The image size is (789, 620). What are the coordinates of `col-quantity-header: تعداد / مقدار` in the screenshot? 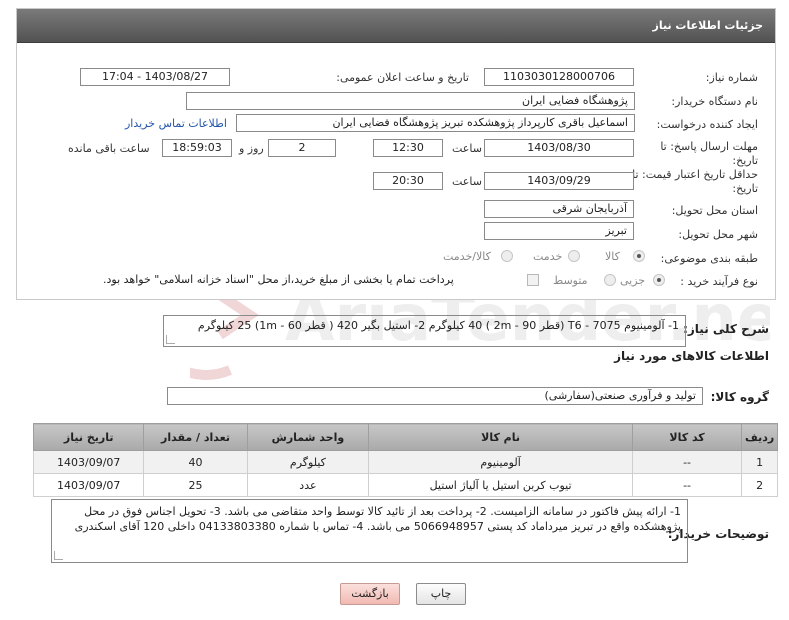 It's located at (195, 437).